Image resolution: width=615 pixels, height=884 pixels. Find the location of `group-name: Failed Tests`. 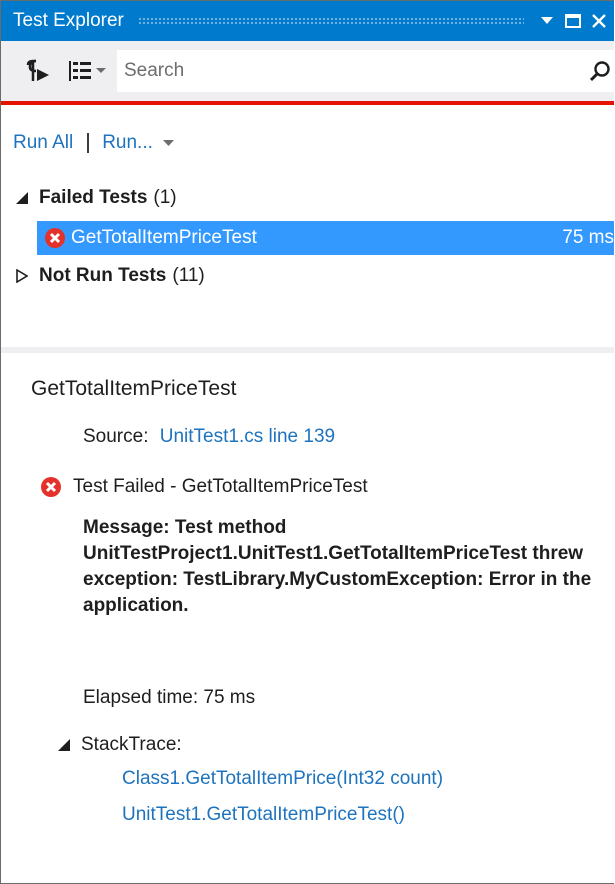

group-name: Failed Tests is located at coordinates (93, 197).